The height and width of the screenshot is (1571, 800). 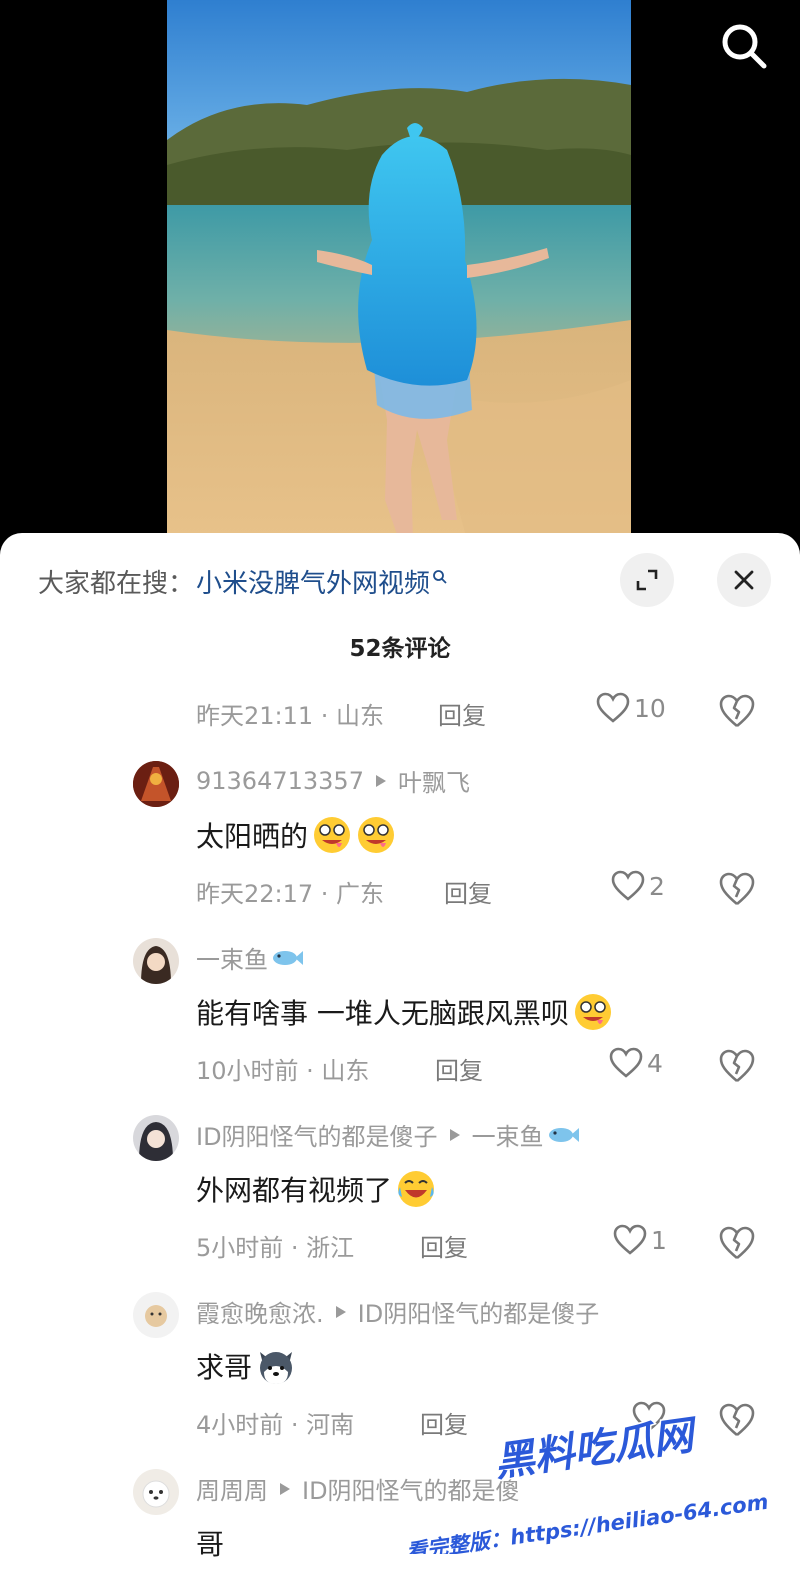 I want to click on site-watermark-logo: 黑料吃瓜网 看完整版：https://heiliao-64.com, so click(x=587, y=1482).